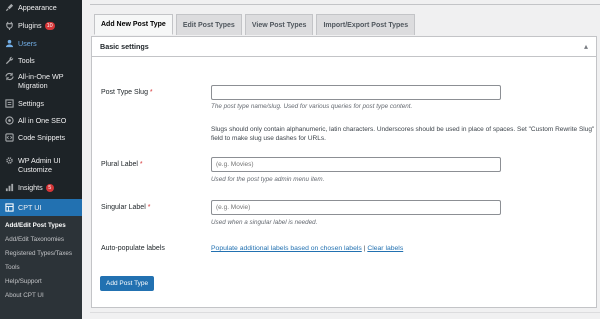 The width and height of the screenshot is (600, 319). What do you see at coordinates (9, 7) in the screenshot?
I see `paintbrush-icon` at bounding box center [9, 7].